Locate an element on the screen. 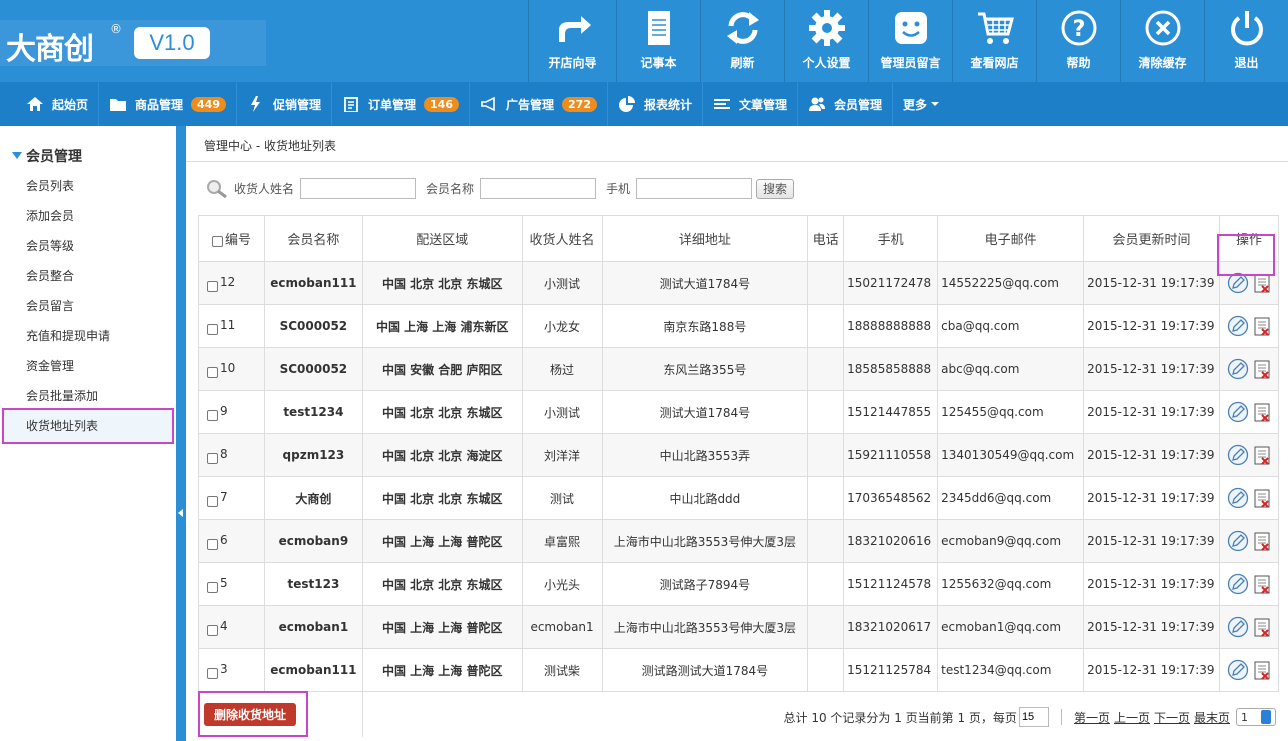  row-email: 2345dd6@qq.com is located at coordinates (1011, 498).